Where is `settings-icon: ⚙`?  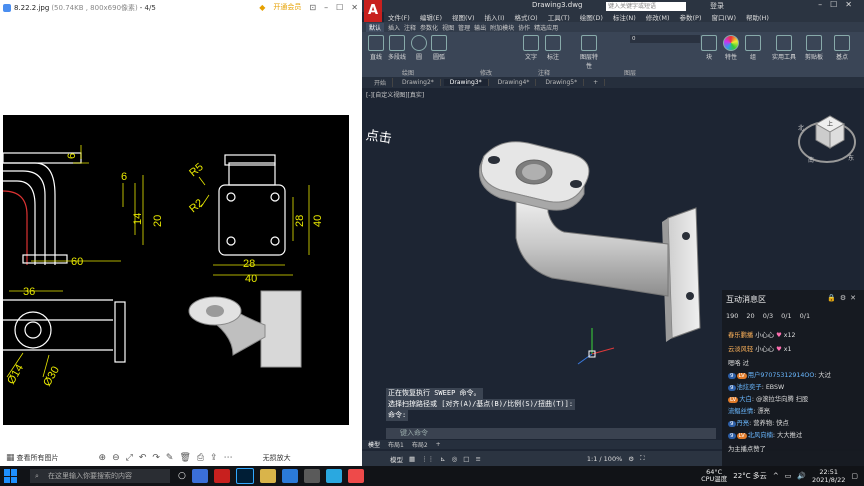
settings-icon: ⚙ is located at coordinates (631, 459).